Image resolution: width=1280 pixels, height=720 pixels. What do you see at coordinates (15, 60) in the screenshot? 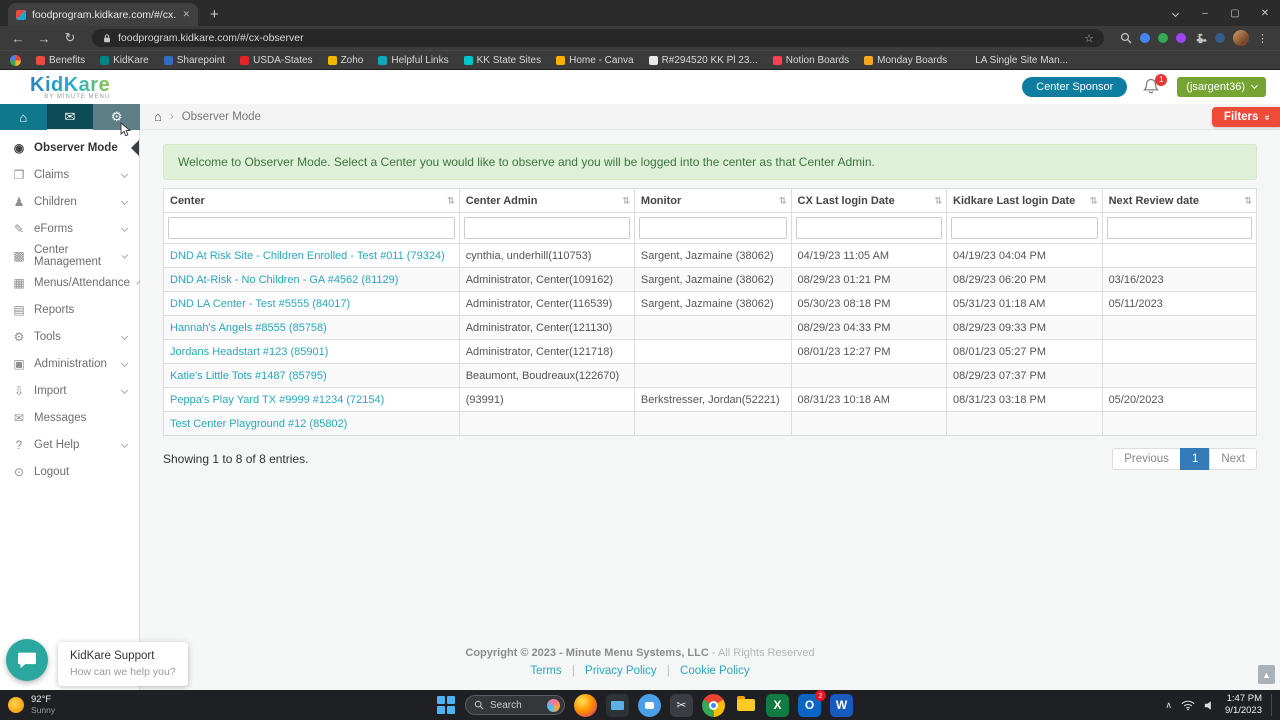
I see `apps-icon` at bounding box center [15, 60].